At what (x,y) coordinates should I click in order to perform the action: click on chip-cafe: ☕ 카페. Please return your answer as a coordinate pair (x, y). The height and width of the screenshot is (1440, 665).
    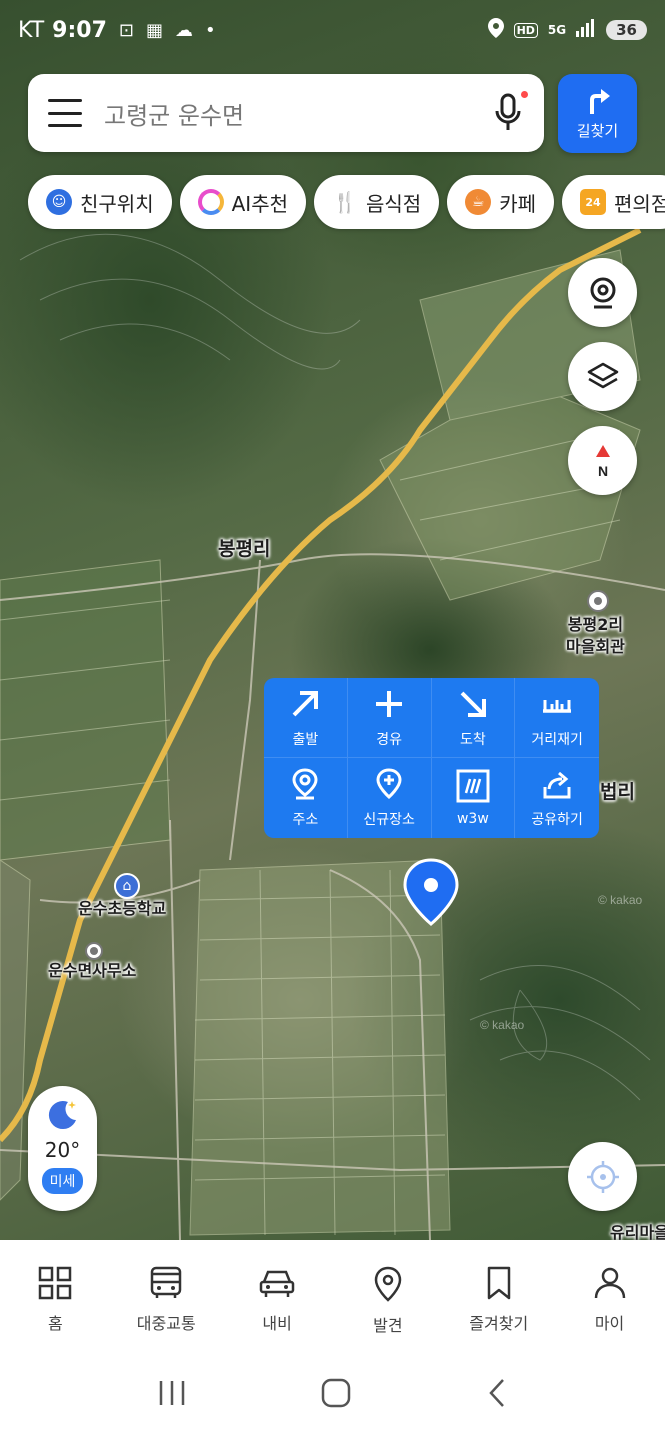
    Looking at the image, I should click on (501, 202).